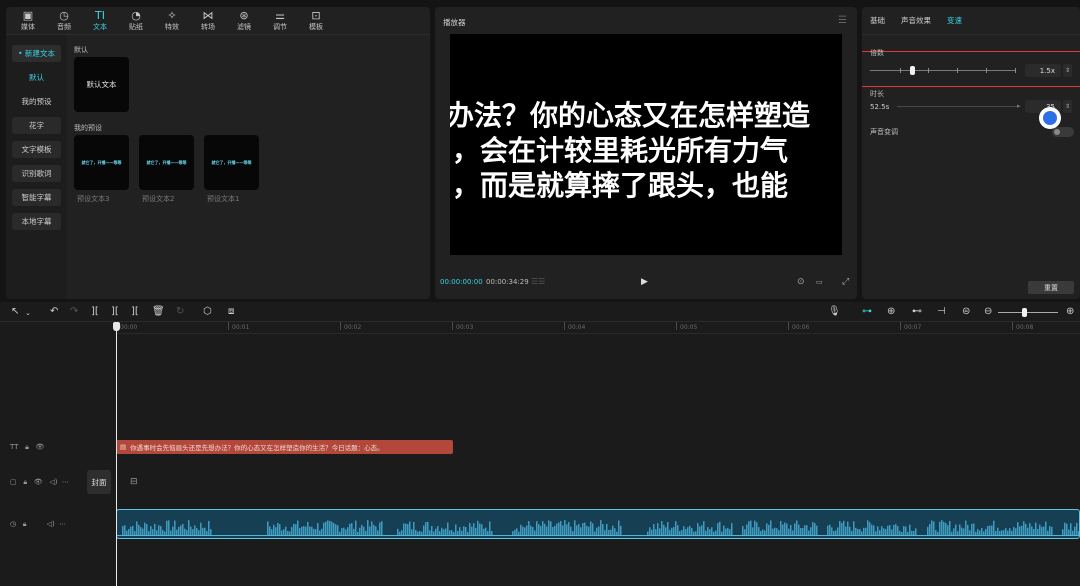 This screenshot has width=1080, height=586. What do you see at coordinates (158, 311) in the screenshot?
I see `delete-icon: 🗑` at bounding box center [158, 311].